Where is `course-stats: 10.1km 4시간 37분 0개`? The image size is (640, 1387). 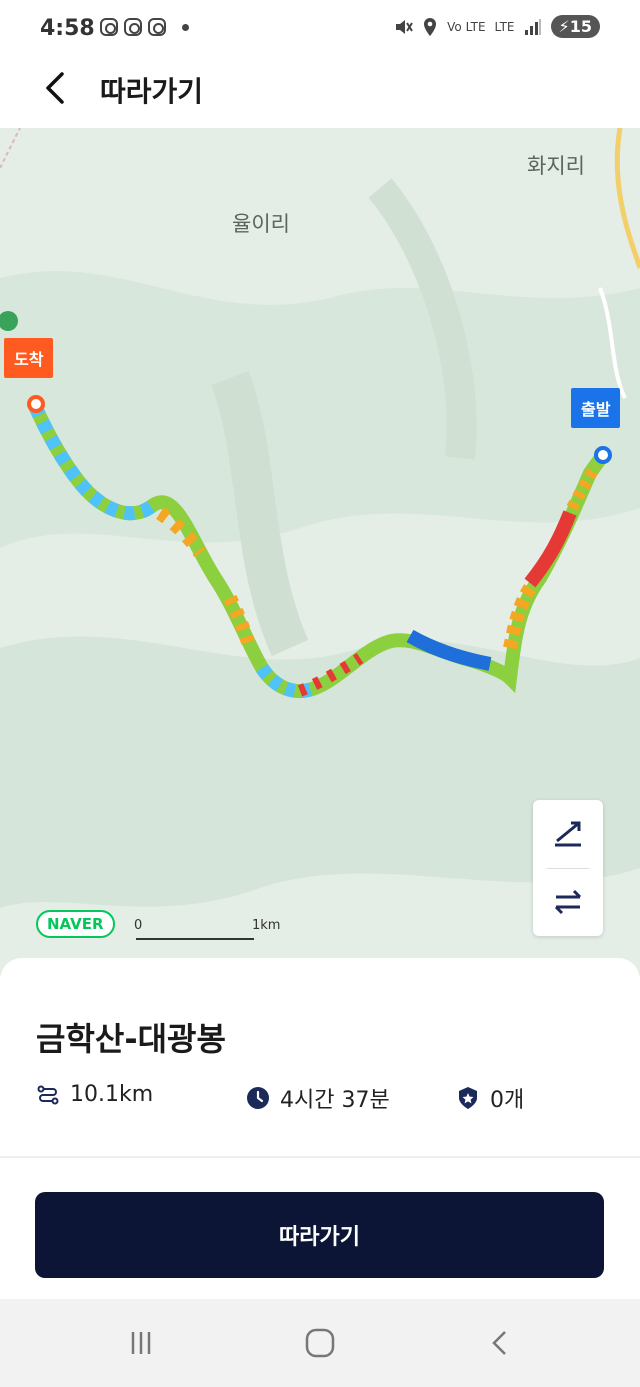
course-stats: 10.1km 4시간 37분 0개 is located at coordinates (326, 1098).